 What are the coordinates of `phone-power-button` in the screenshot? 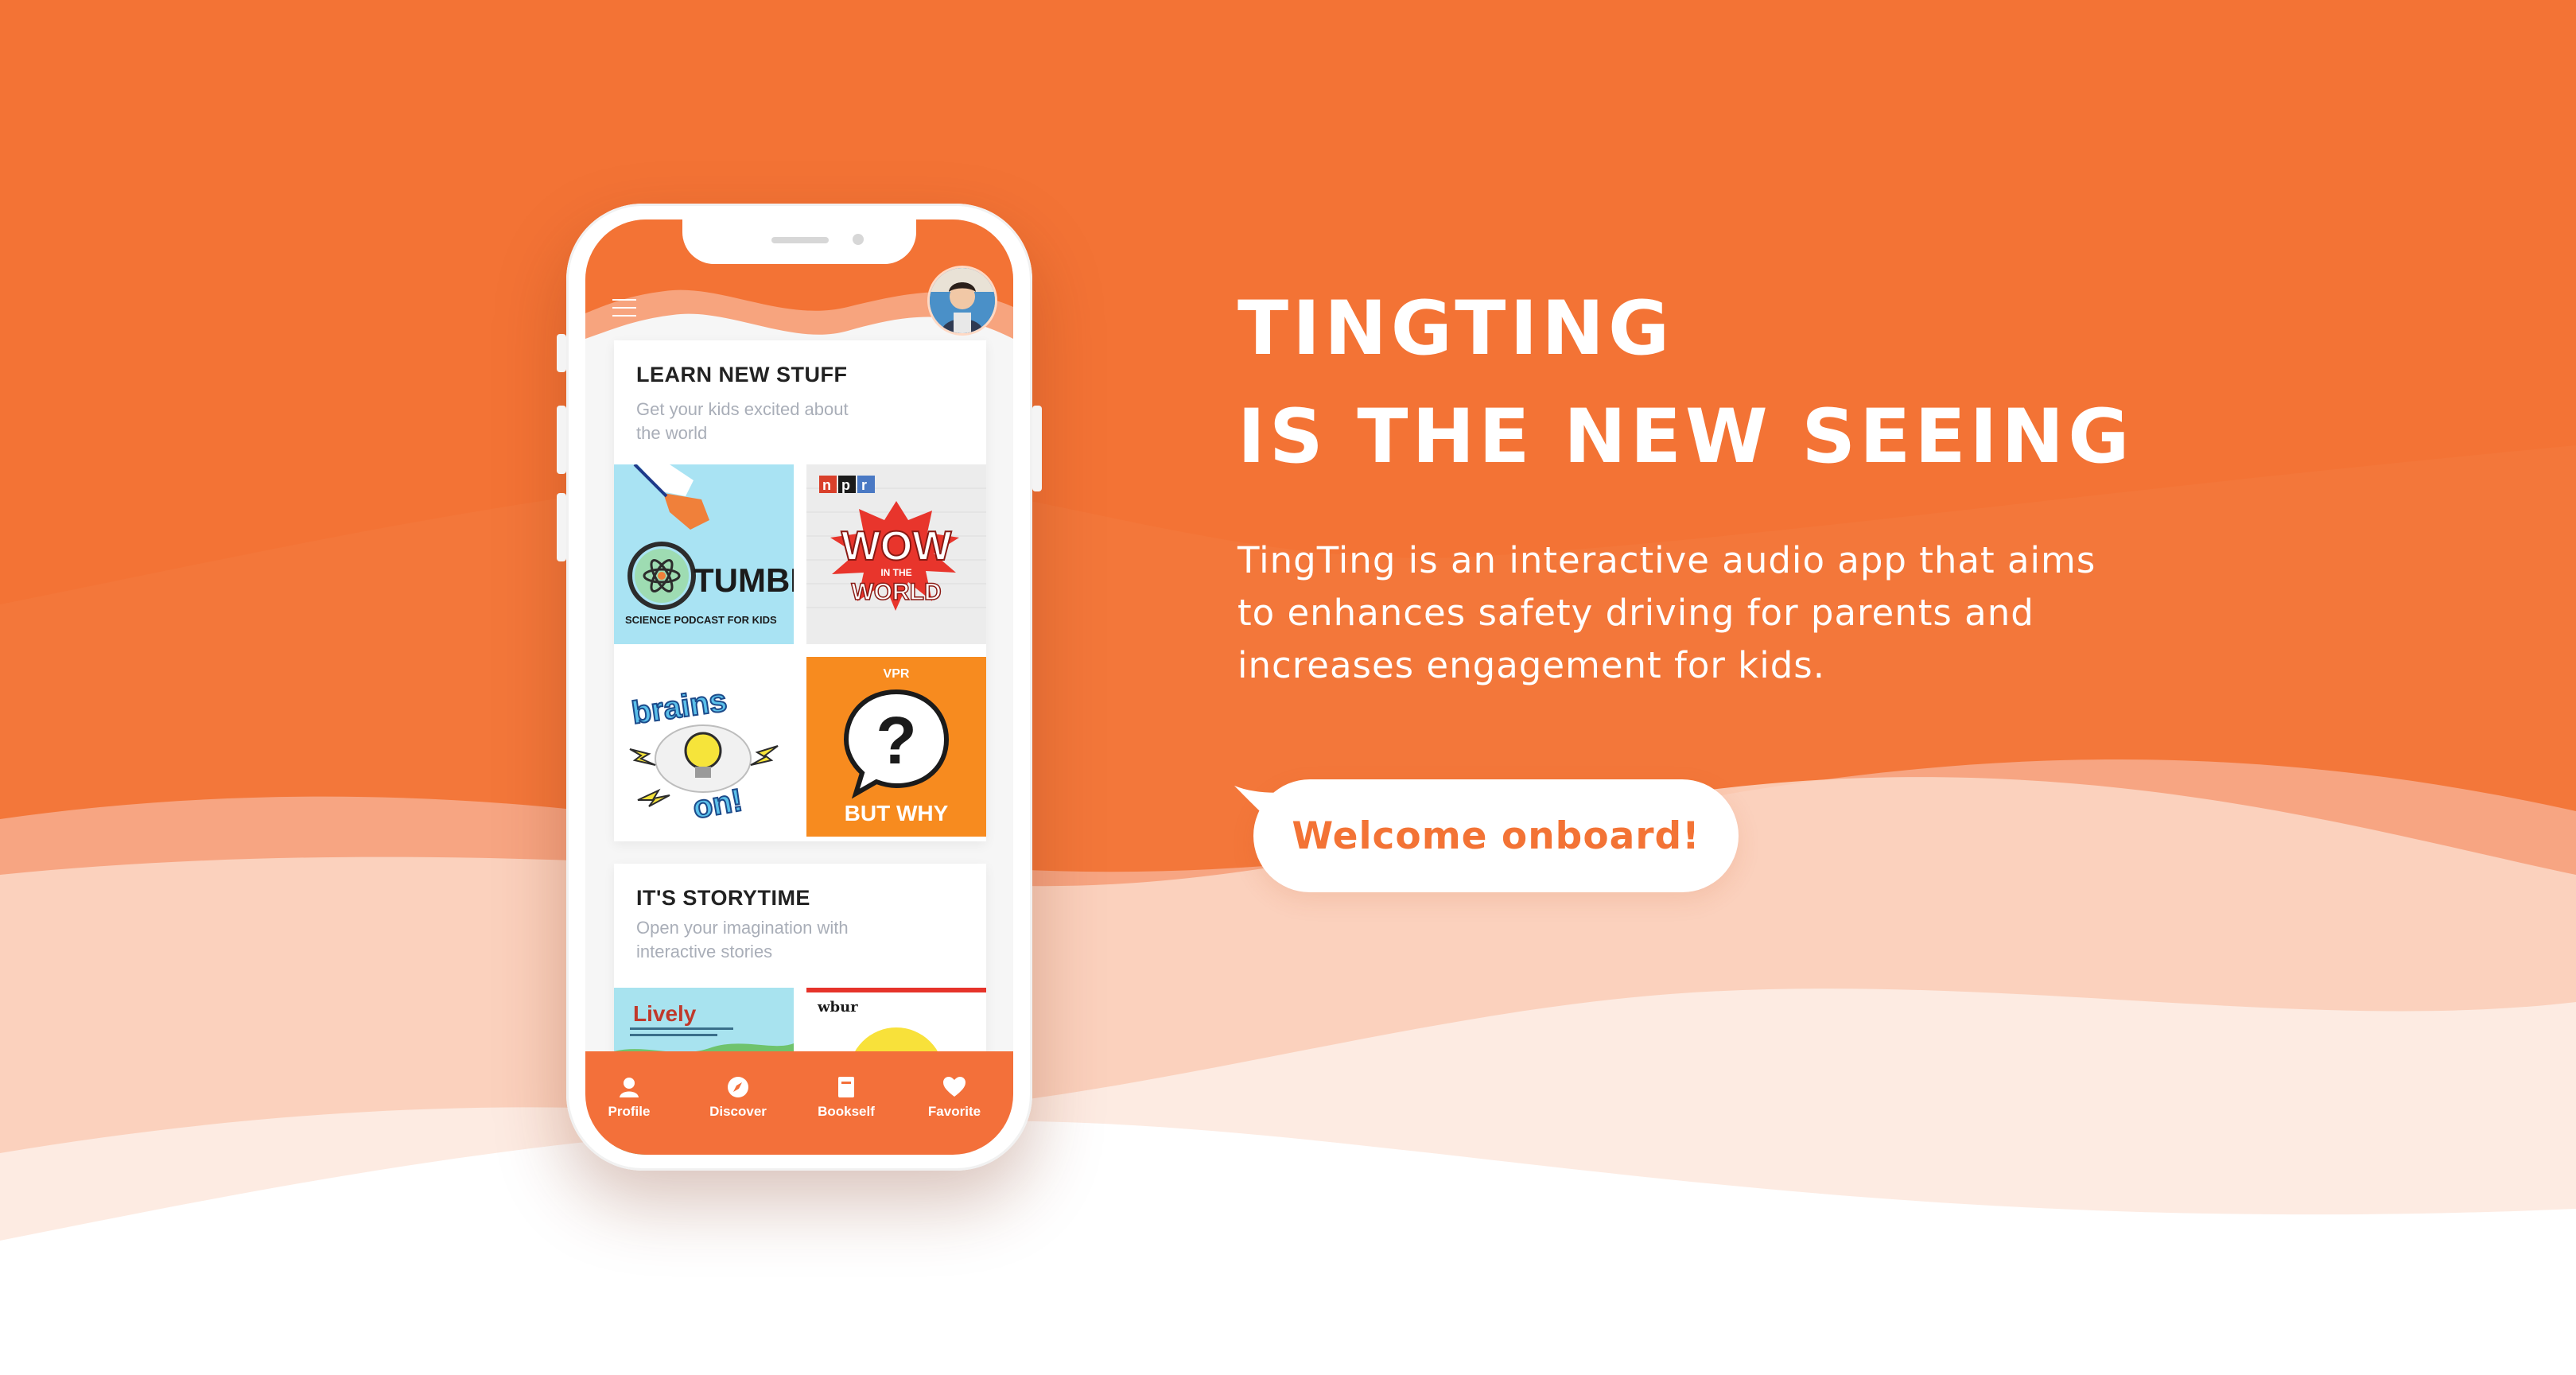 It's located at (1037, 448).